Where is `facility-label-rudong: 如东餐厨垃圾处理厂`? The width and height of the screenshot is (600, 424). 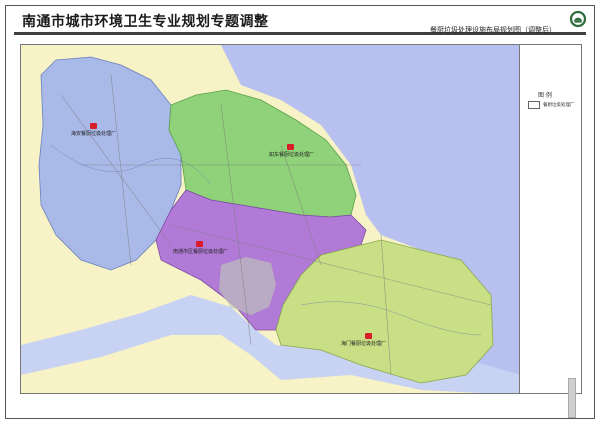 facility-label-rudong: 如东餐厨垃圾处理厂 is located at coordinates (292, 155).